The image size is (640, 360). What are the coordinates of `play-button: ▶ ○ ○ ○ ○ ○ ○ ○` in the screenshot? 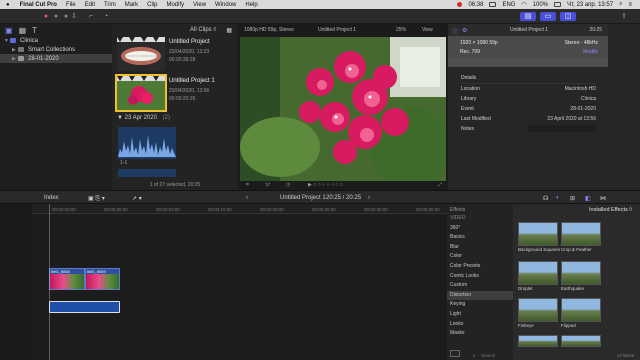 It's located at (325, 185).